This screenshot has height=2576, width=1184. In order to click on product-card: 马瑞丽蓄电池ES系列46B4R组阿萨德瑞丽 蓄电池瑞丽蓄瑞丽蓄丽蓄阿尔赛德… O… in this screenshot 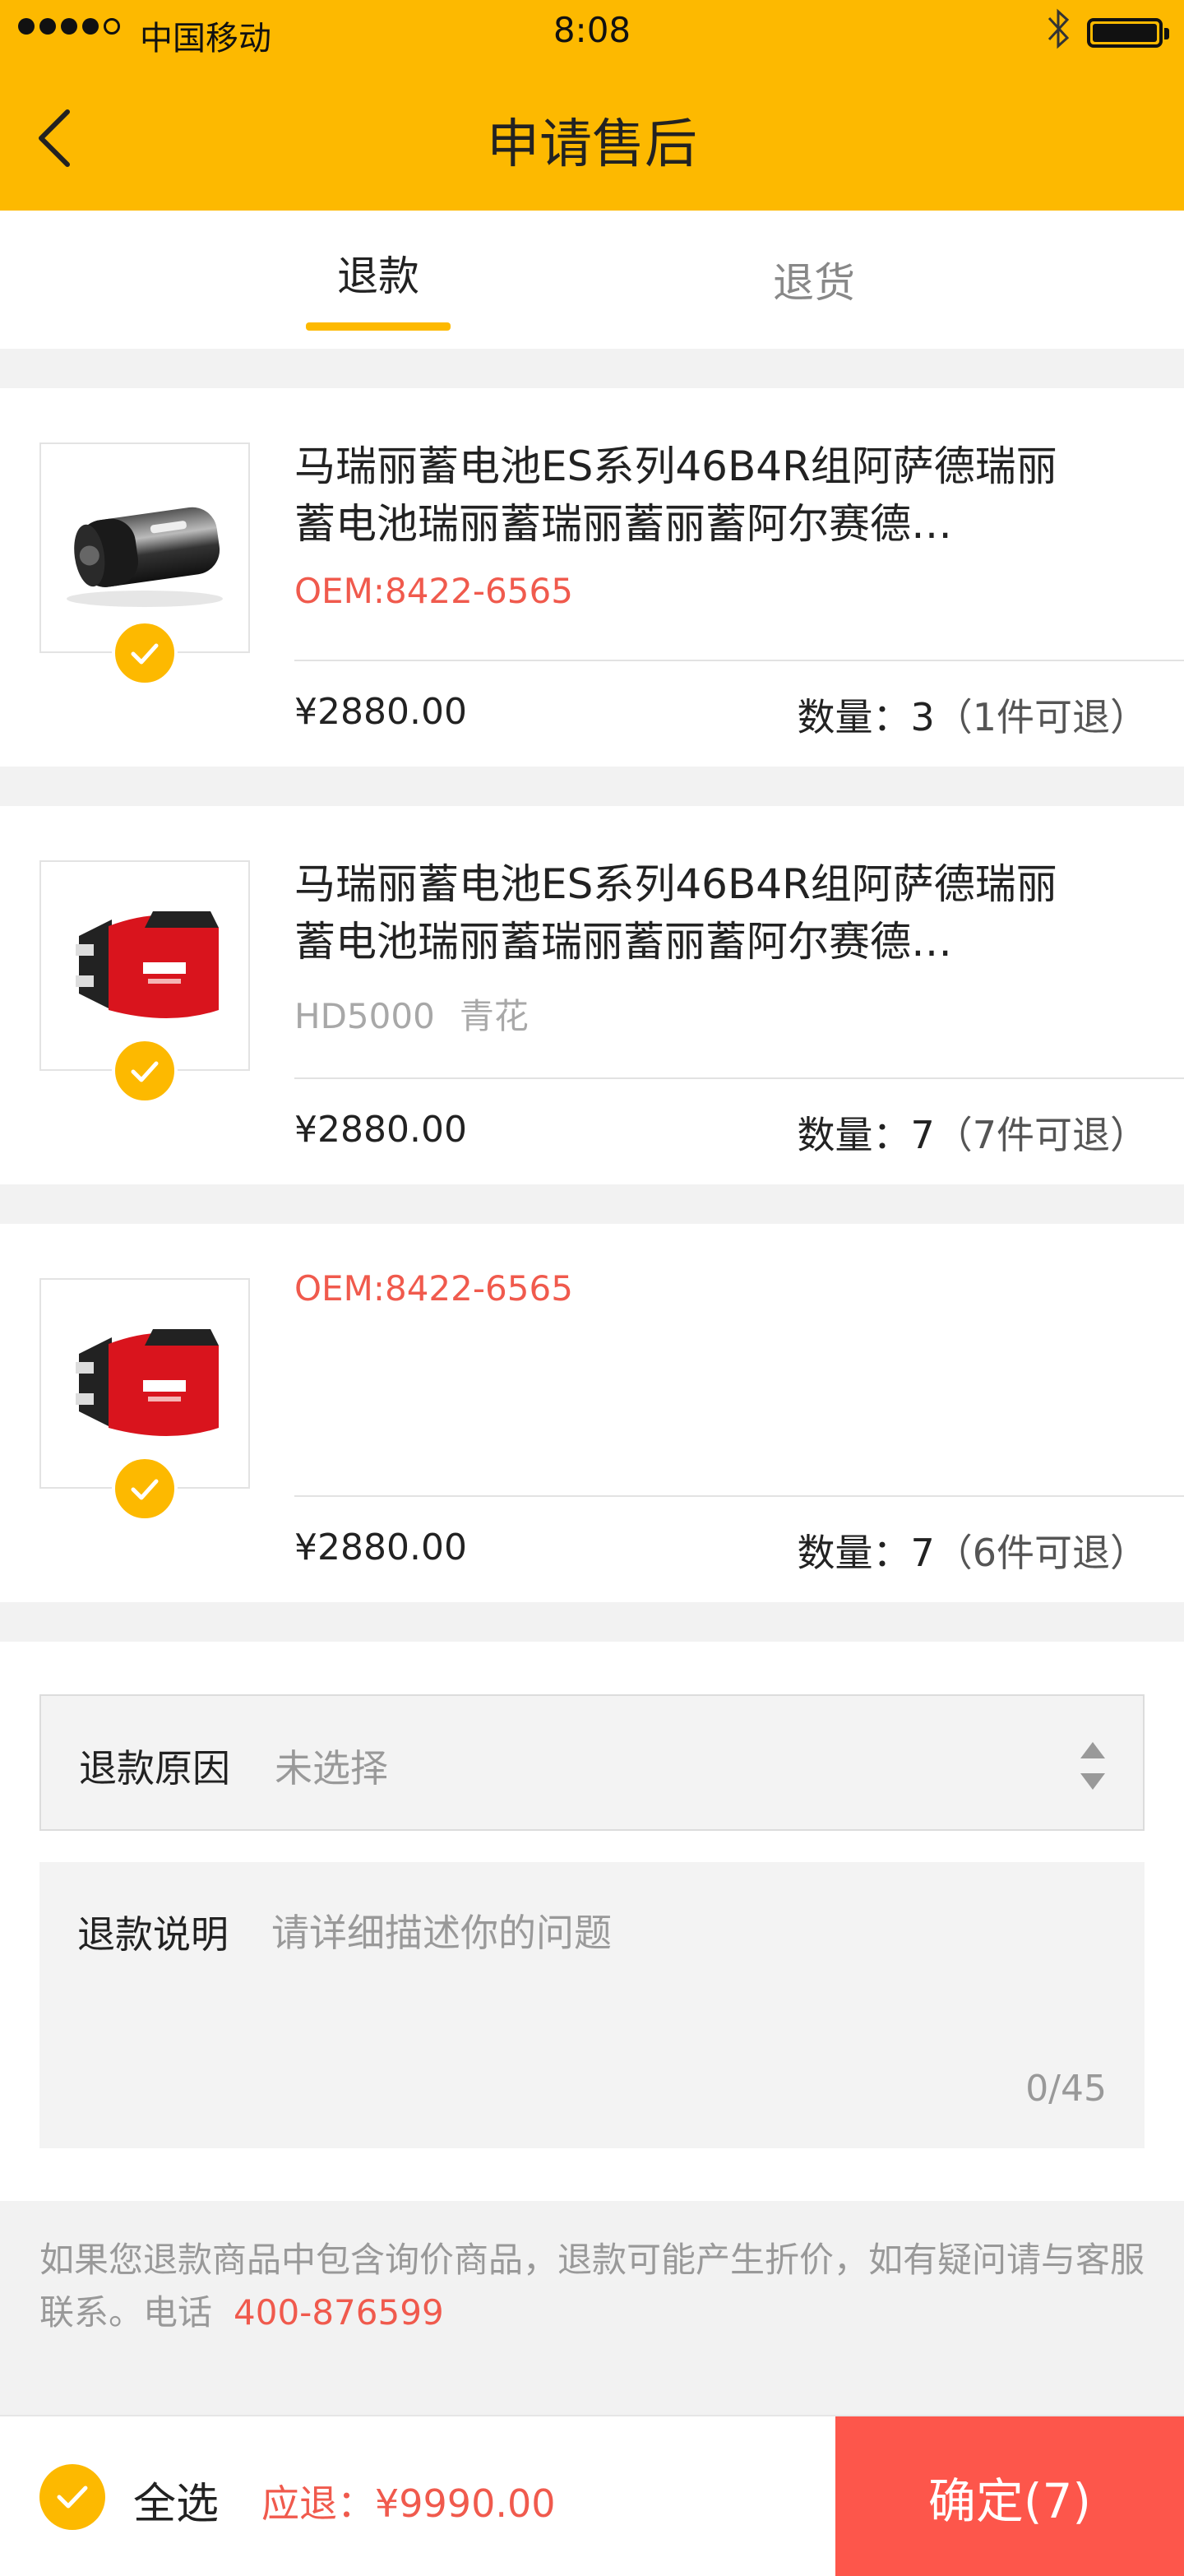, I will do `click(592, 578)`.